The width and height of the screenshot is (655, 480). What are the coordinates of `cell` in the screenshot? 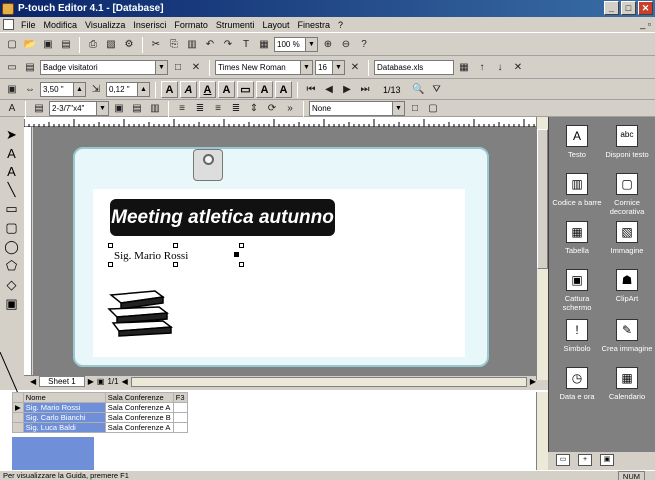 It's located at (180, 417).